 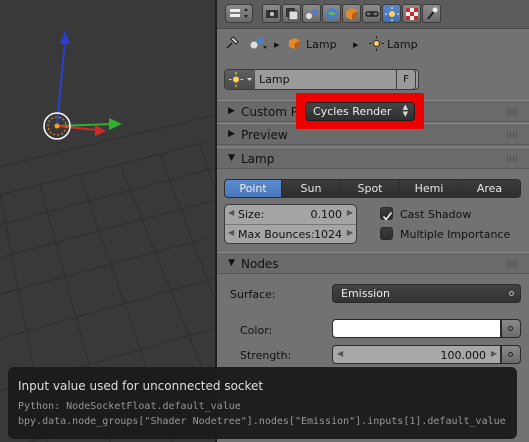 What do you see at coordinates (405, 110) in the screenshot?
I see `updown-arrow-icon: ▲ ▼` at bounding box center [405, 110].